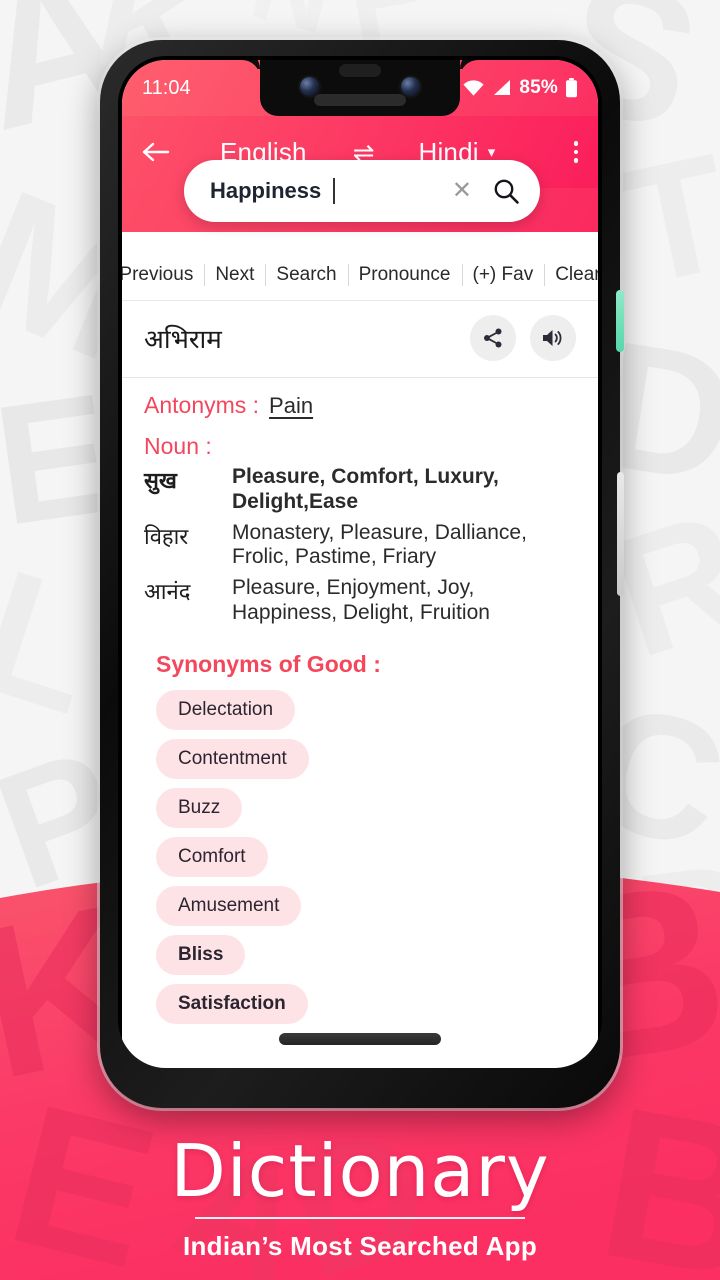 This screenshot has width=720, height=1280. Describe the element at coordinates (620, 534) in the screenshot. I see `volume-rocker-button` at that location.